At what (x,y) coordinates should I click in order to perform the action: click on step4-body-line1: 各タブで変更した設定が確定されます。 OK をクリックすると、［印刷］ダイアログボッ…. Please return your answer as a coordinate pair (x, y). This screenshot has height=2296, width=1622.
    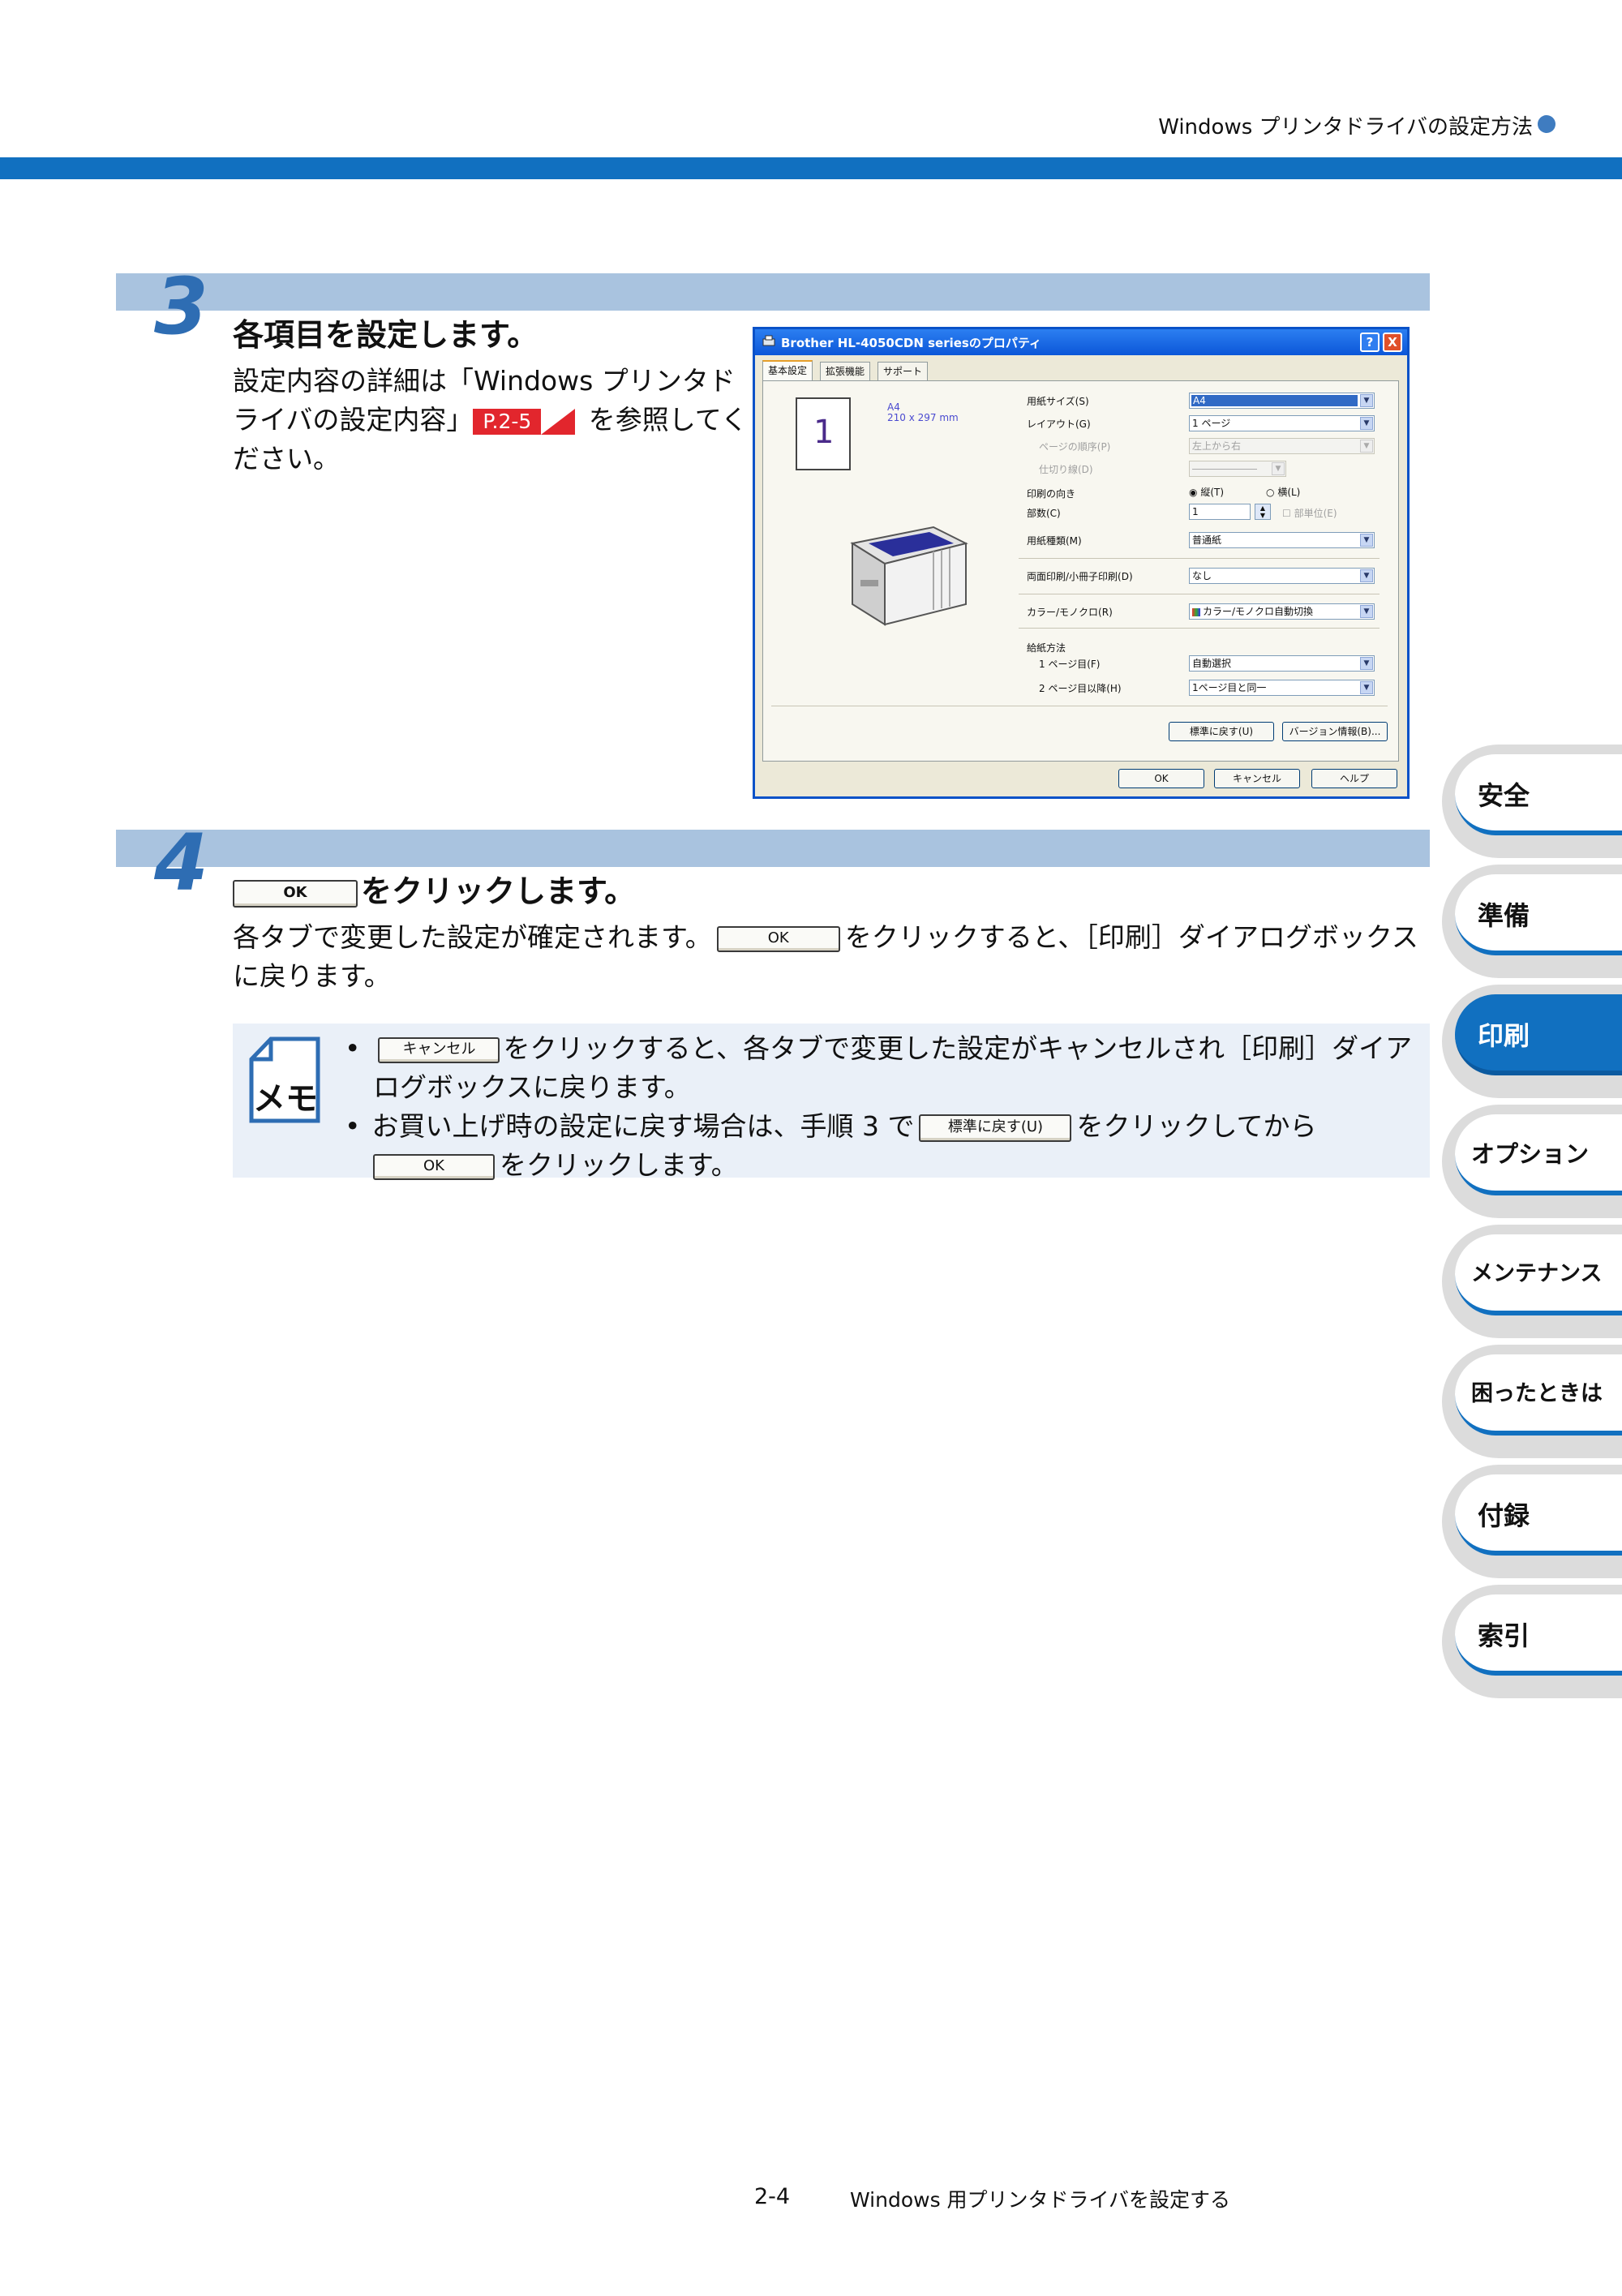
    Looking at the image, I should click on (833, 937).